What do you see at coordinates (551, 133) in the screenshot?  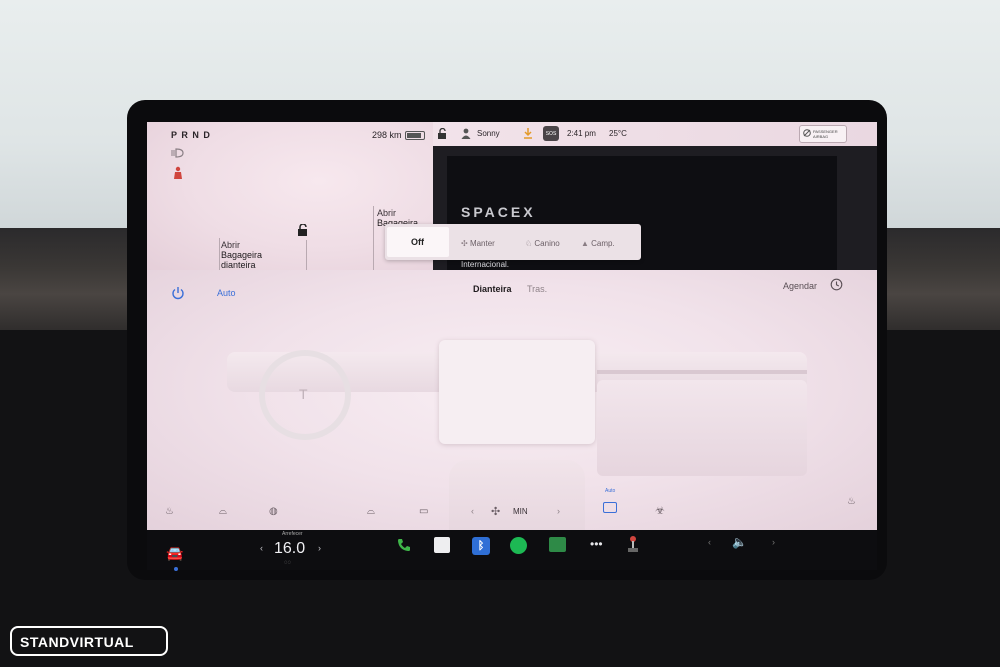 I see `sos-button: SOS` at bounding box center [551, 133].